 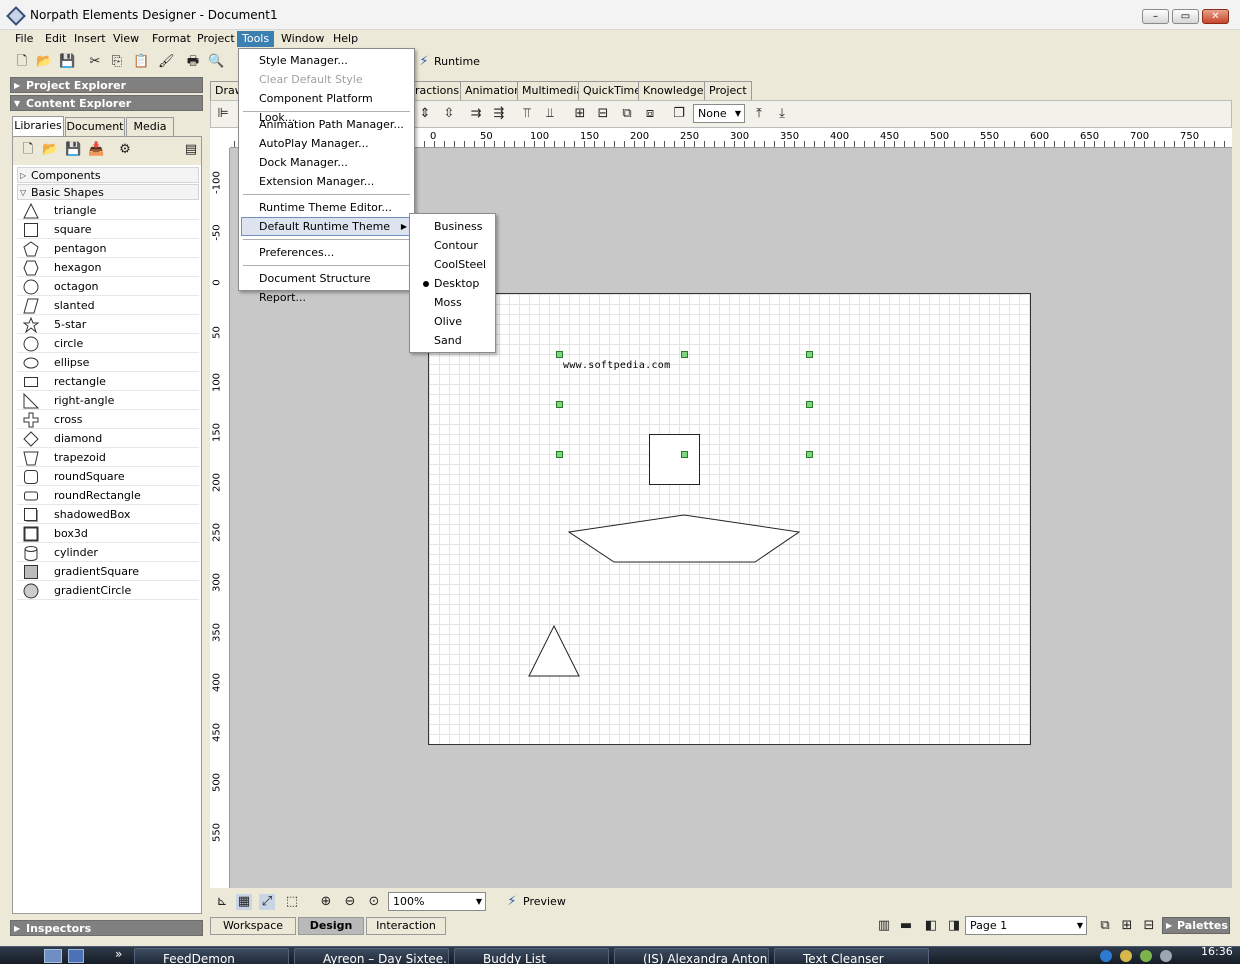 I want to click on theme-olive: Olive, so click(x=453, y=321).